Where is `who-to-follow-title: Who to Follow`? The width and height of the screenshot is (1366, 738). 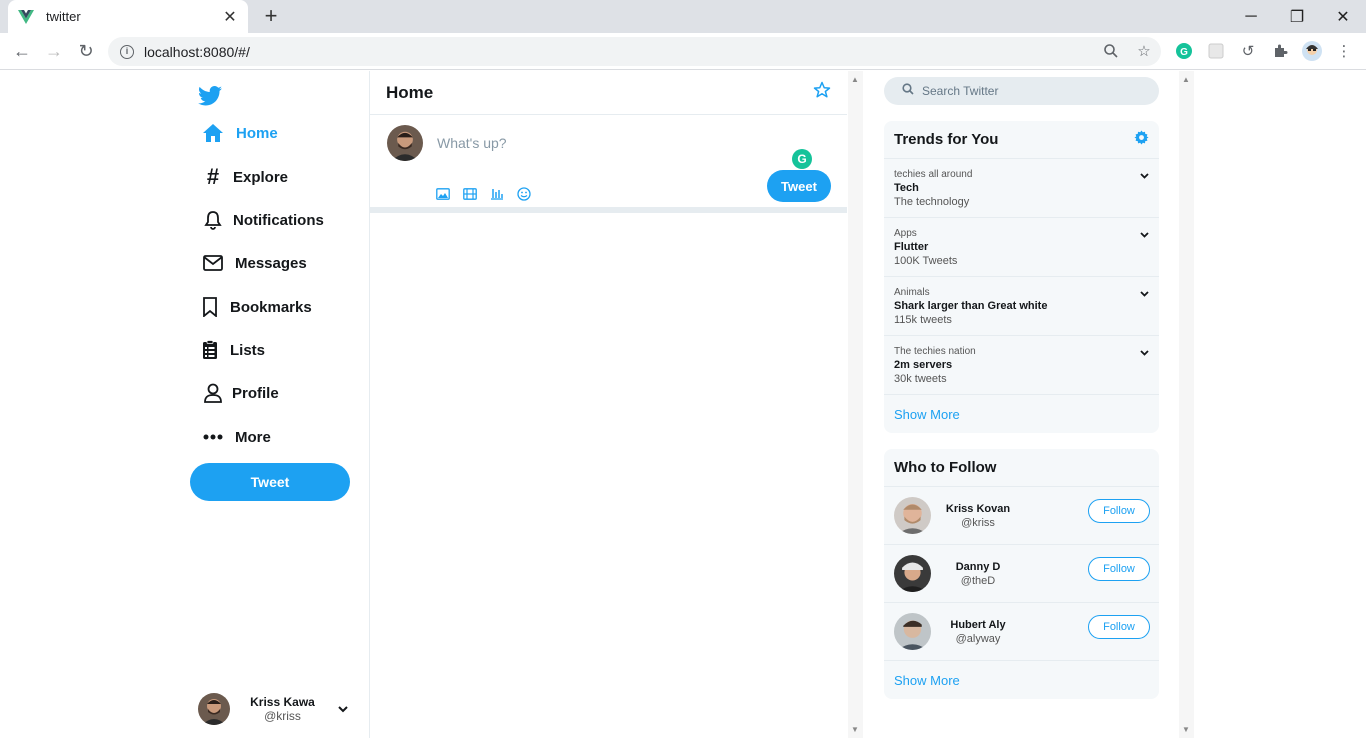
who-to-follow-title: Who to Follow is located at coordinates (945, 467).